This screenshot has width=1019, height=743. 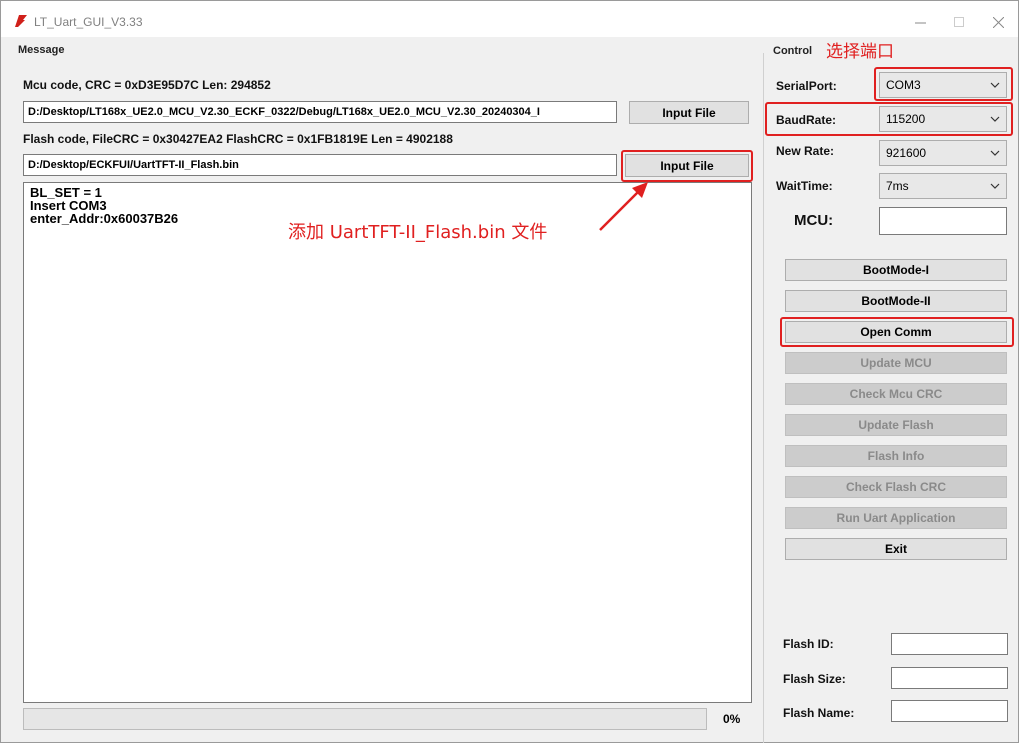 What do you see at coordinates (896, 363) in the screenshot?
I see `update-mcu-button: Update MCU` at bounding box center [896, 363].